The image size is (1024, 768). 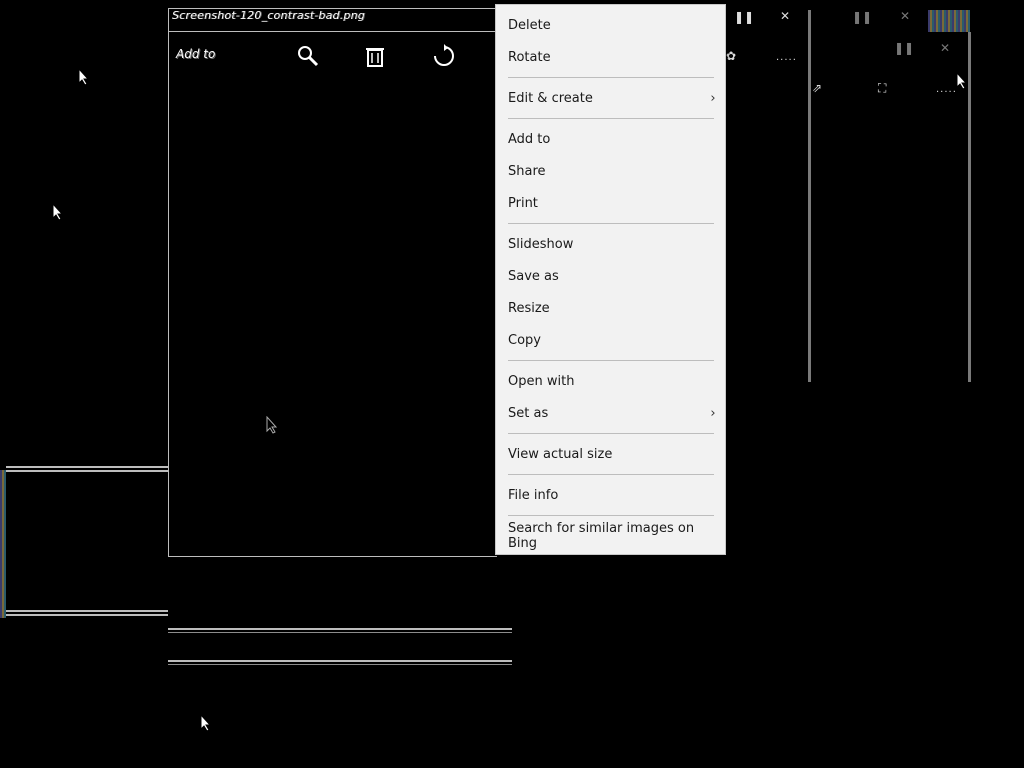 What do you see at coordinates (84, 77) in the screenshot?
I see `mouse-cursor-icon` at bounding box center [84, 77].